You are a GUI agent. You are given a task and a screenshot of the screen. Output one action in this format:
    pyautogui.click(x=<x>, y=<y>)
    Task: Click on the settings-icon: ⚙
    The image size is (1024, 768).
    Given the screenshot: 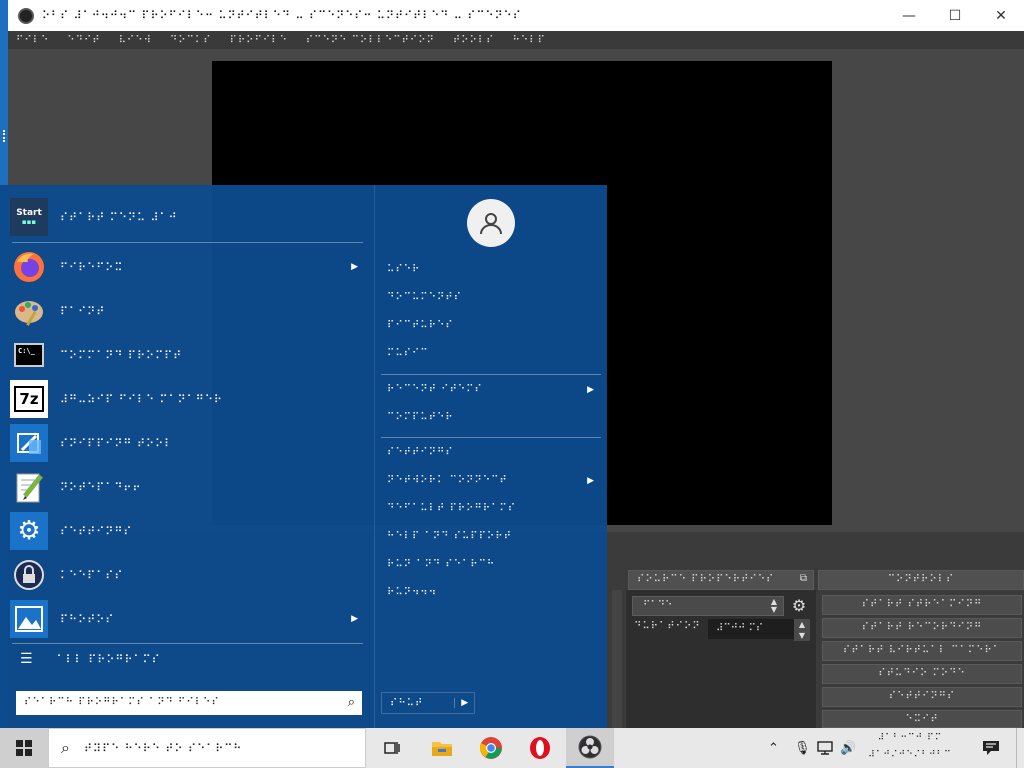 What is the action you would take?
    pyautogui.click(x=29, y=531)
    